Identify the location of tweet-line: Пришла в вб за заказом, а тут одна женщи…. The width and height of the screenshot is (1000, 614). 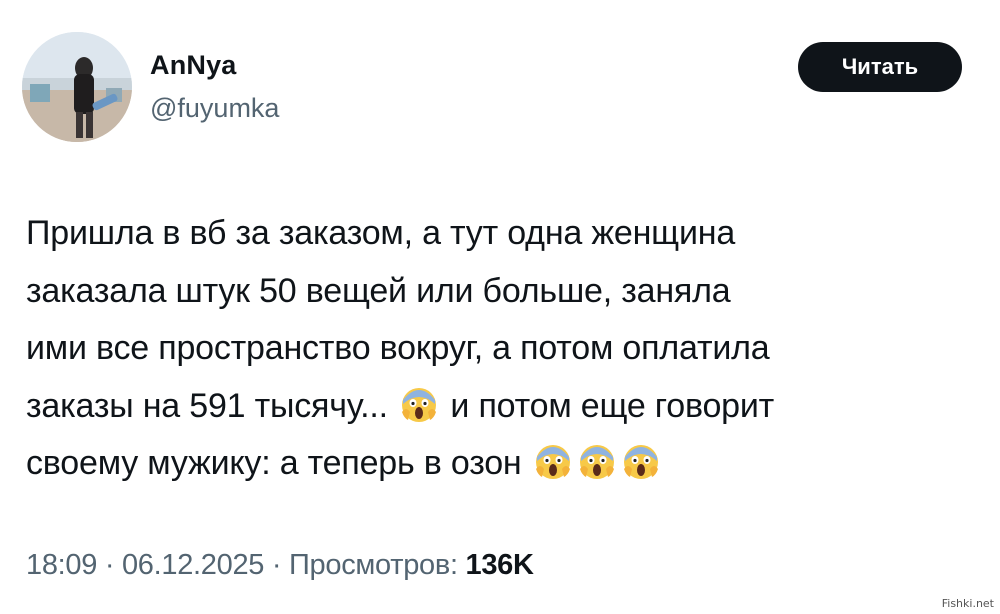
(381, 233).